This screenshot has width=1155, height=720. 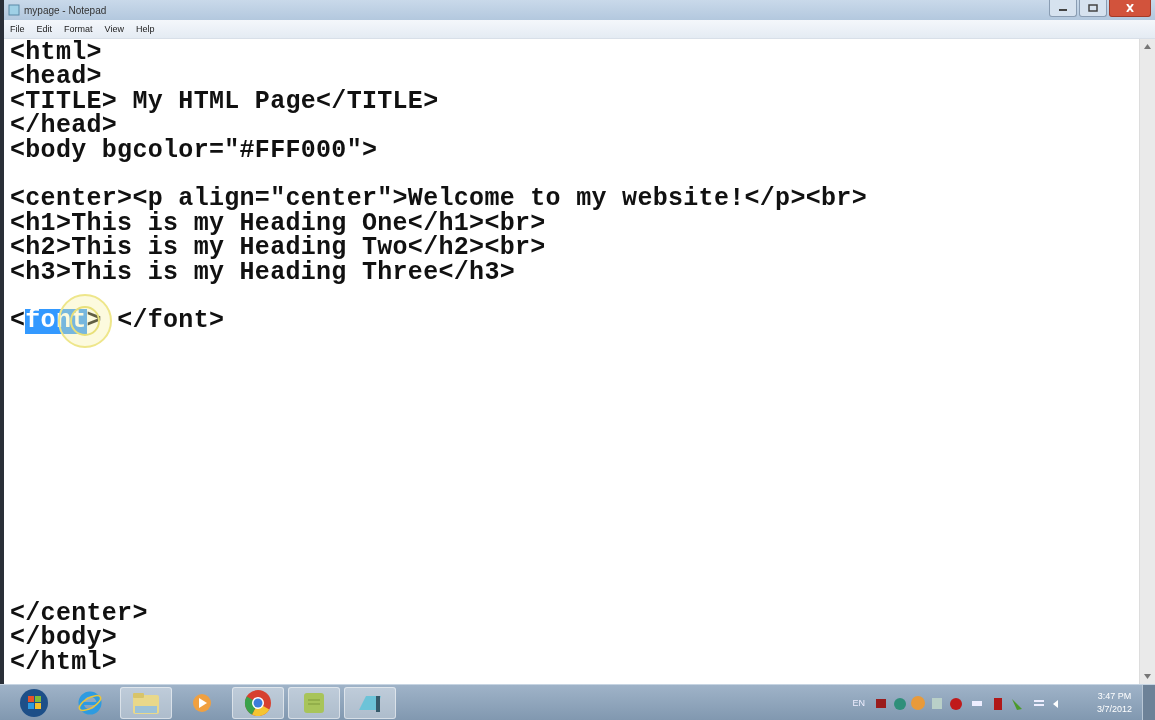 What do you see at coordinates (44, 29) in the screenshot?
I see `menu-item: Edit` at bounding box center [44, 29].